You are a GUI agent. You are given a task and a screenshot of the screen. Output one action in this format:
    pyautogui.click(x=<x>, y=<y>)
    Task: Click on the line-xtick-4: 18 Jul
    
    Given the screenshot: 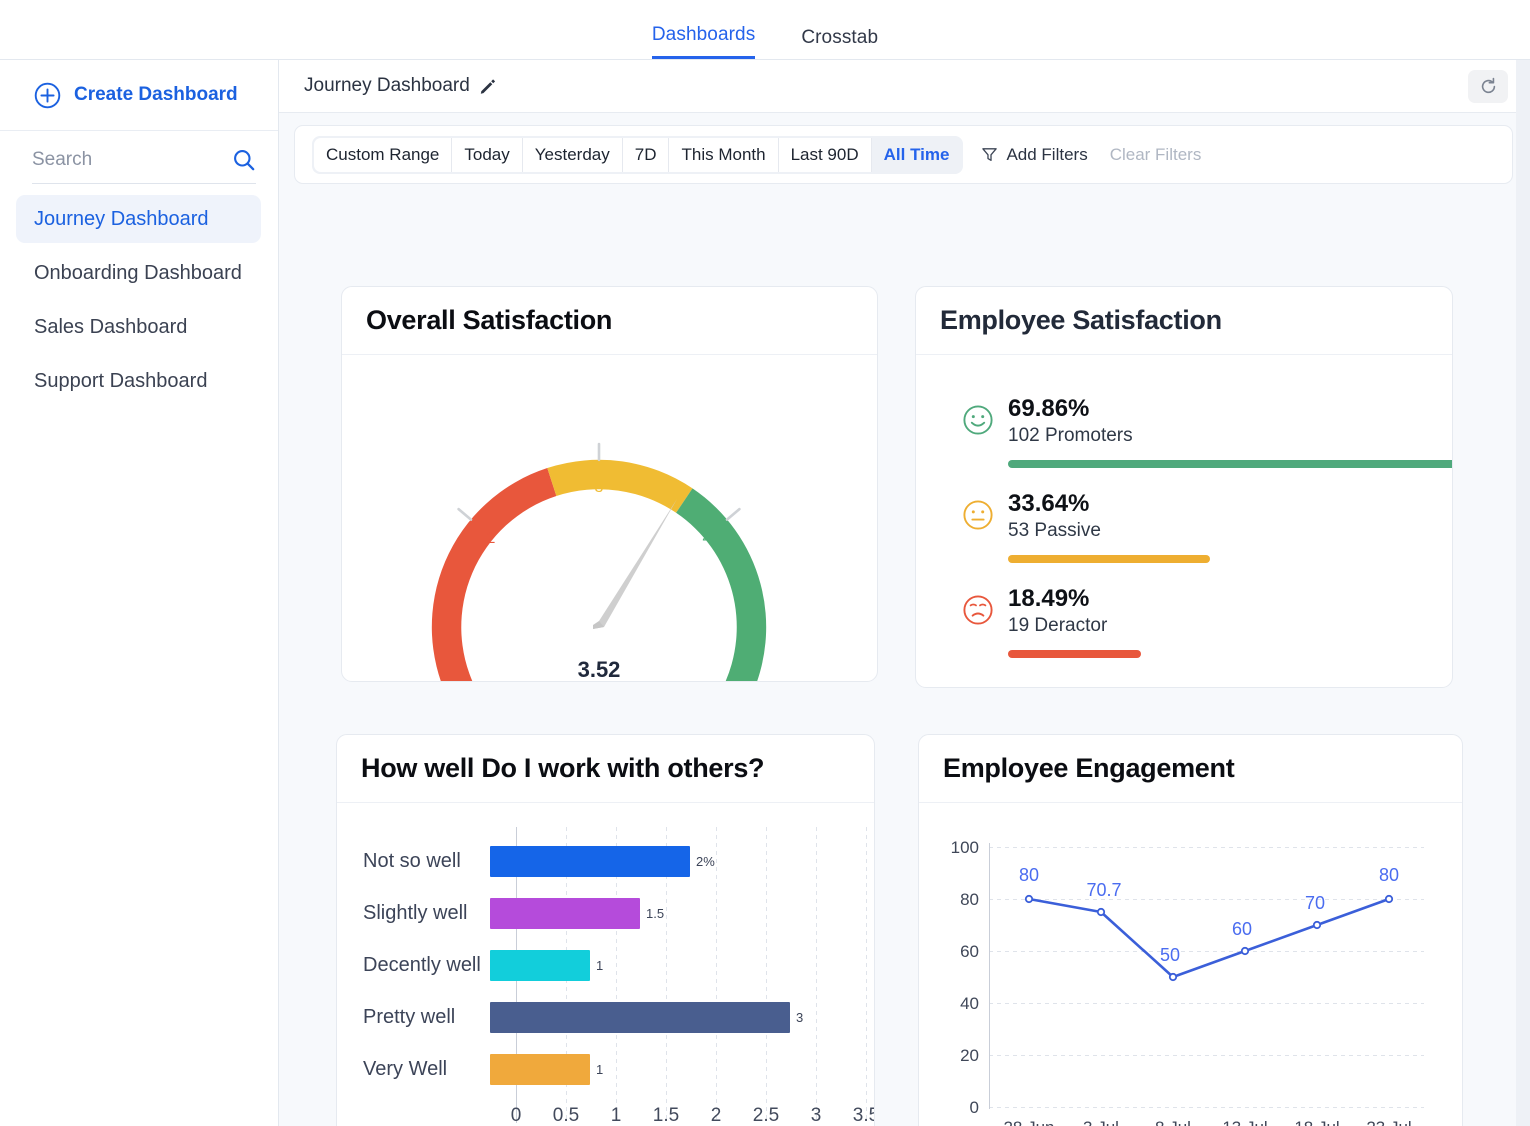 What is the action you would take?
    pyautogui.click(x=1316, y=1122)
    